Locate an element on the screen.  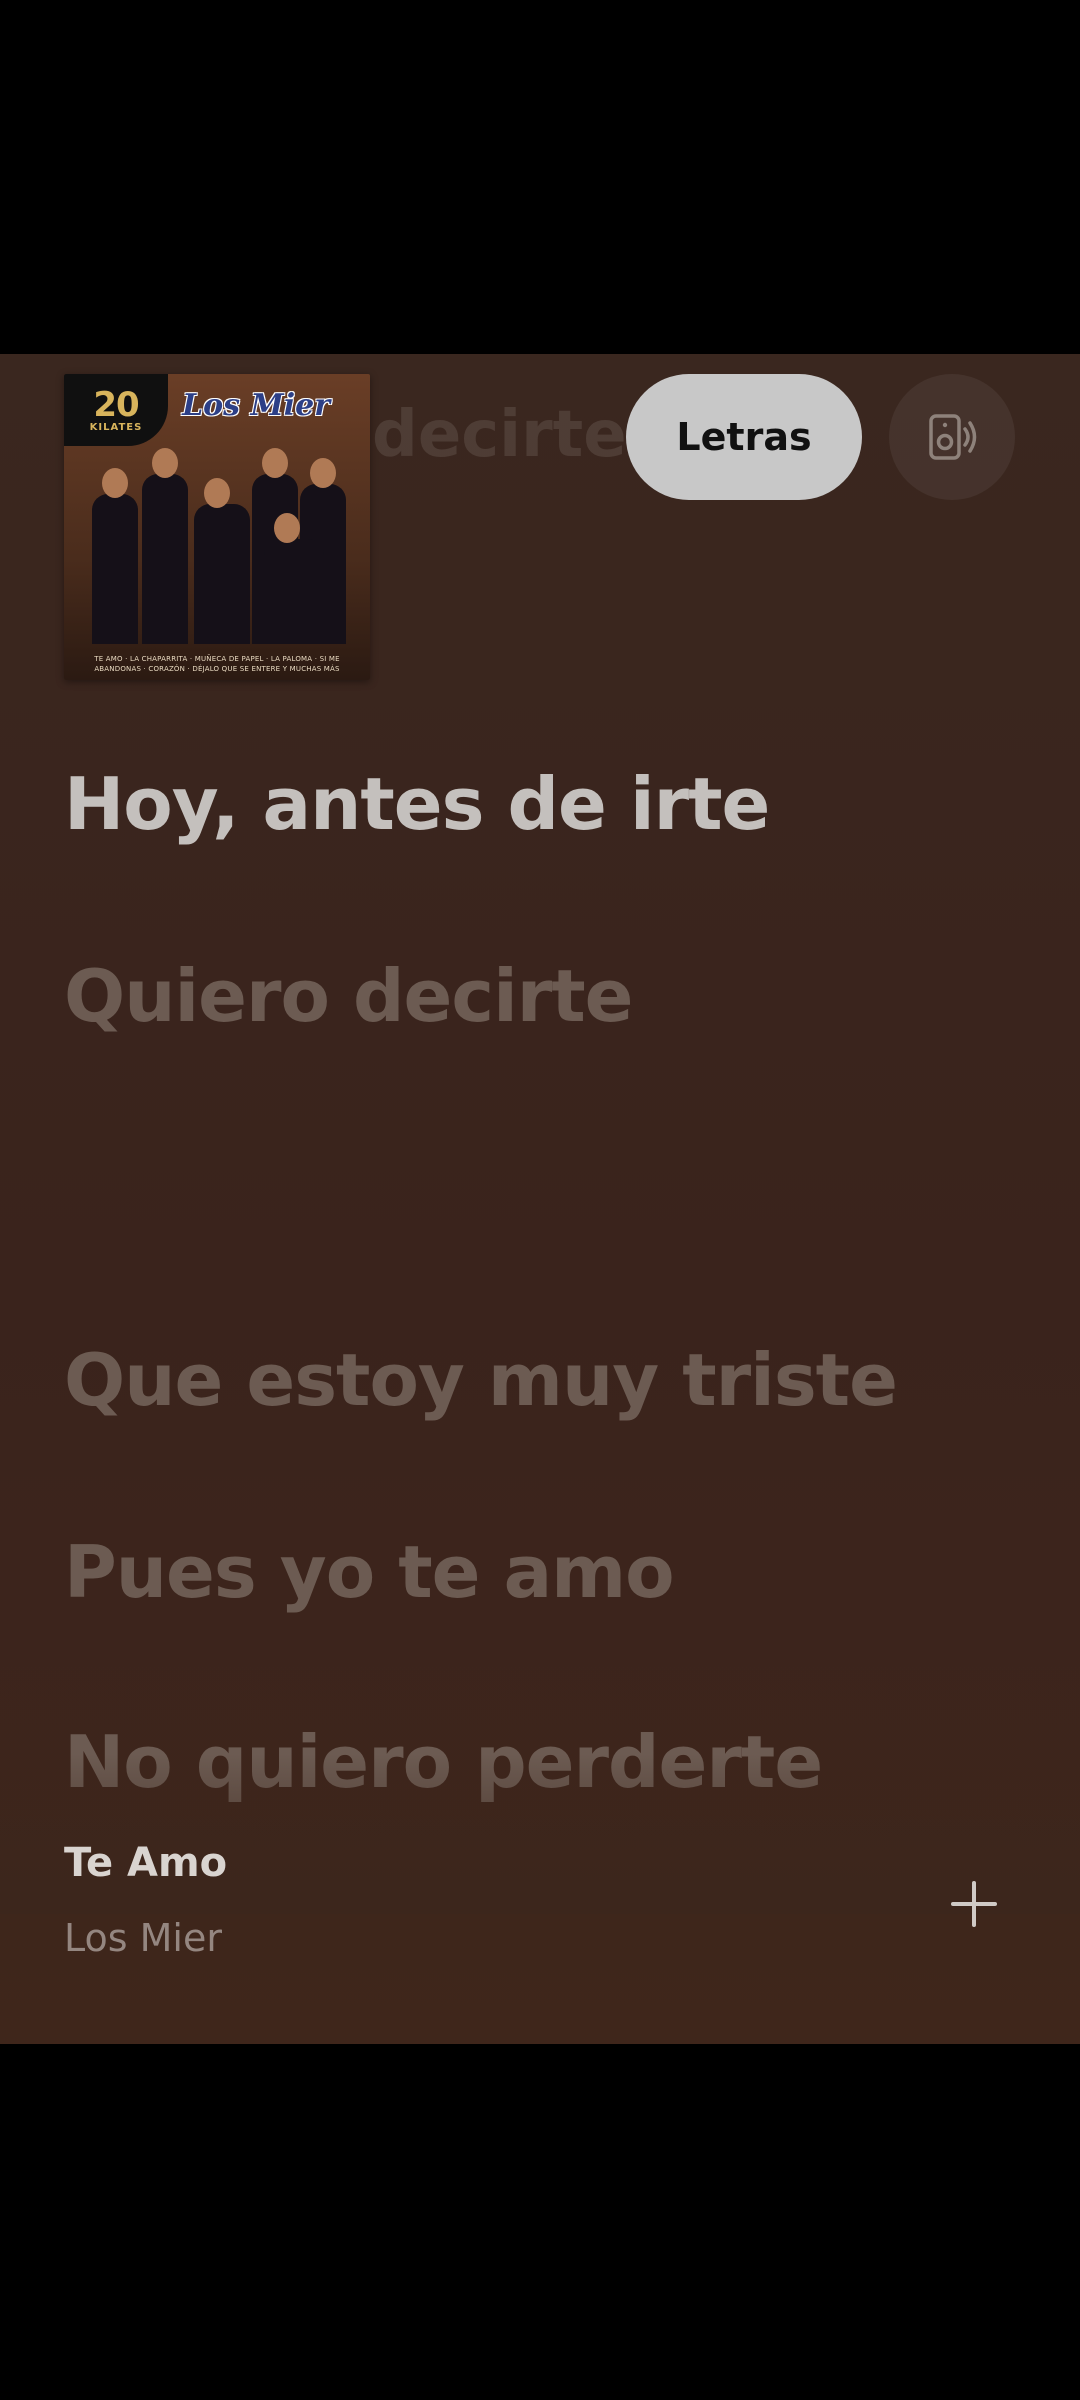
track-title: Te Amo is located at coordinates (146, 1863).